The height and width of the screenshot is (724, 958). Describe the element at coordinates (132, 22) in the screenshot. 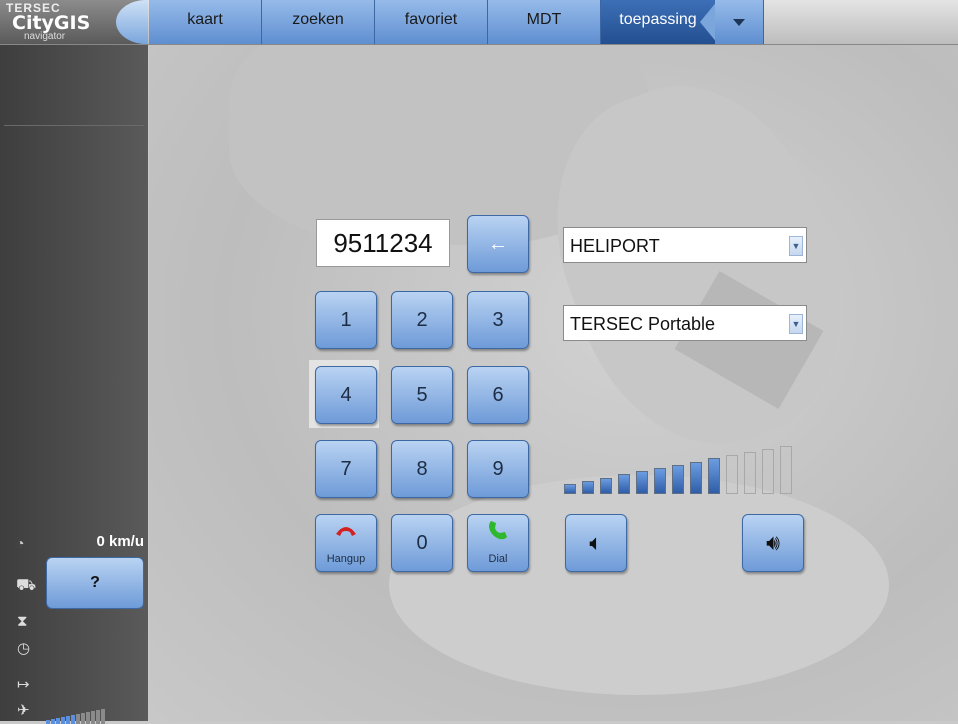

I see `logo-swoosh` at that location.